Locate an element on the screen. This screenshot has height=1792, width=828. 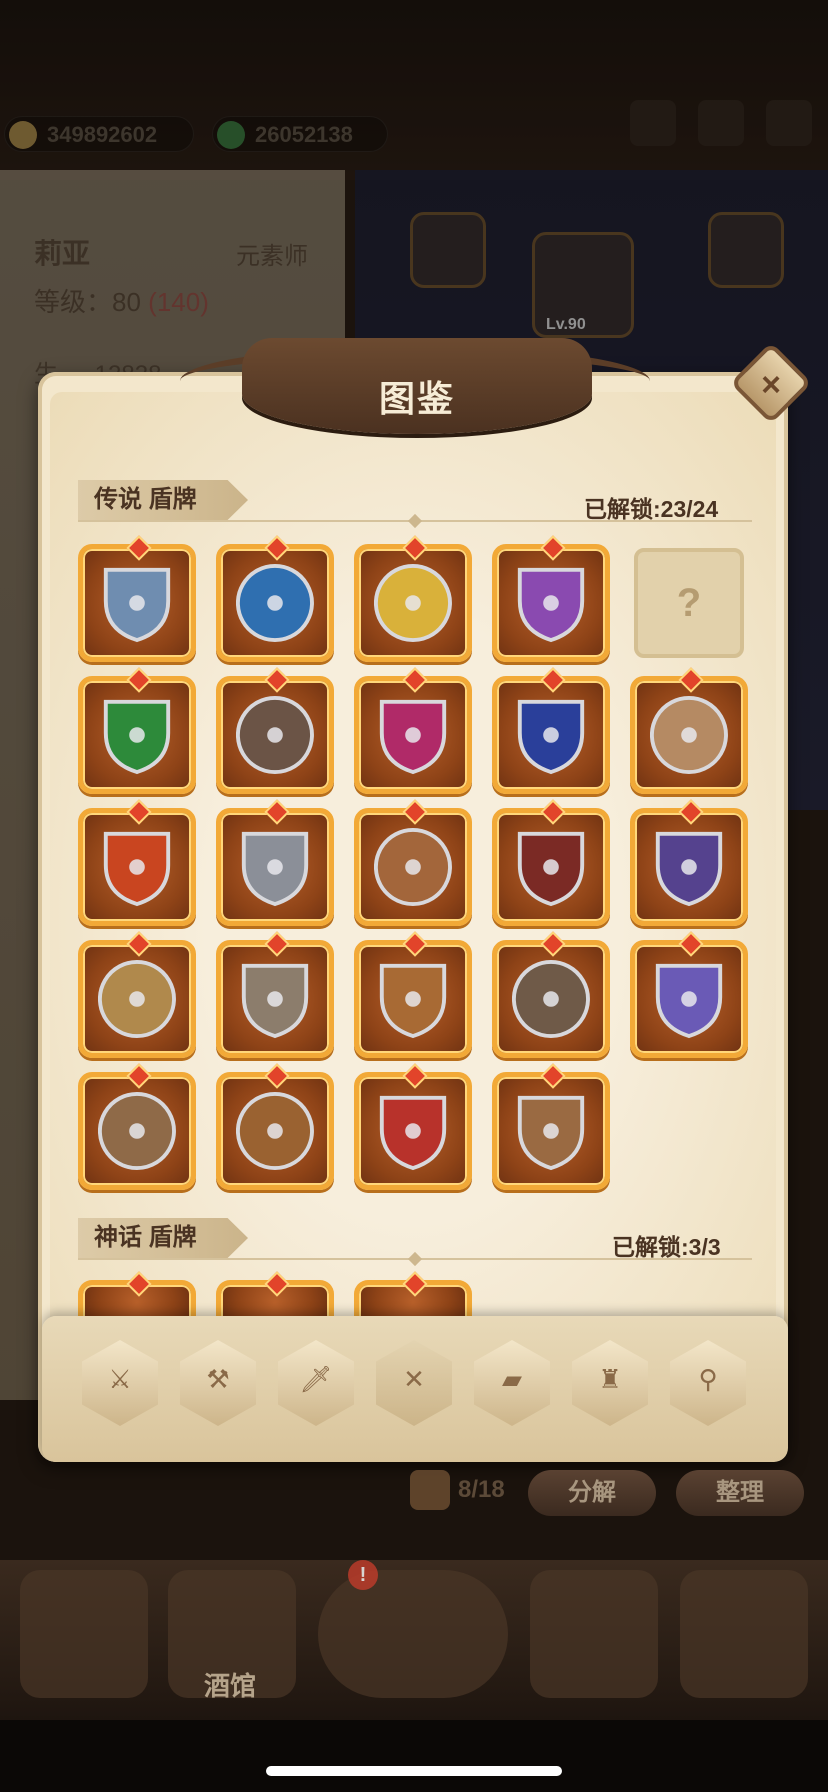
wooden-round-shield-icon is located at coordinates (413, 867).